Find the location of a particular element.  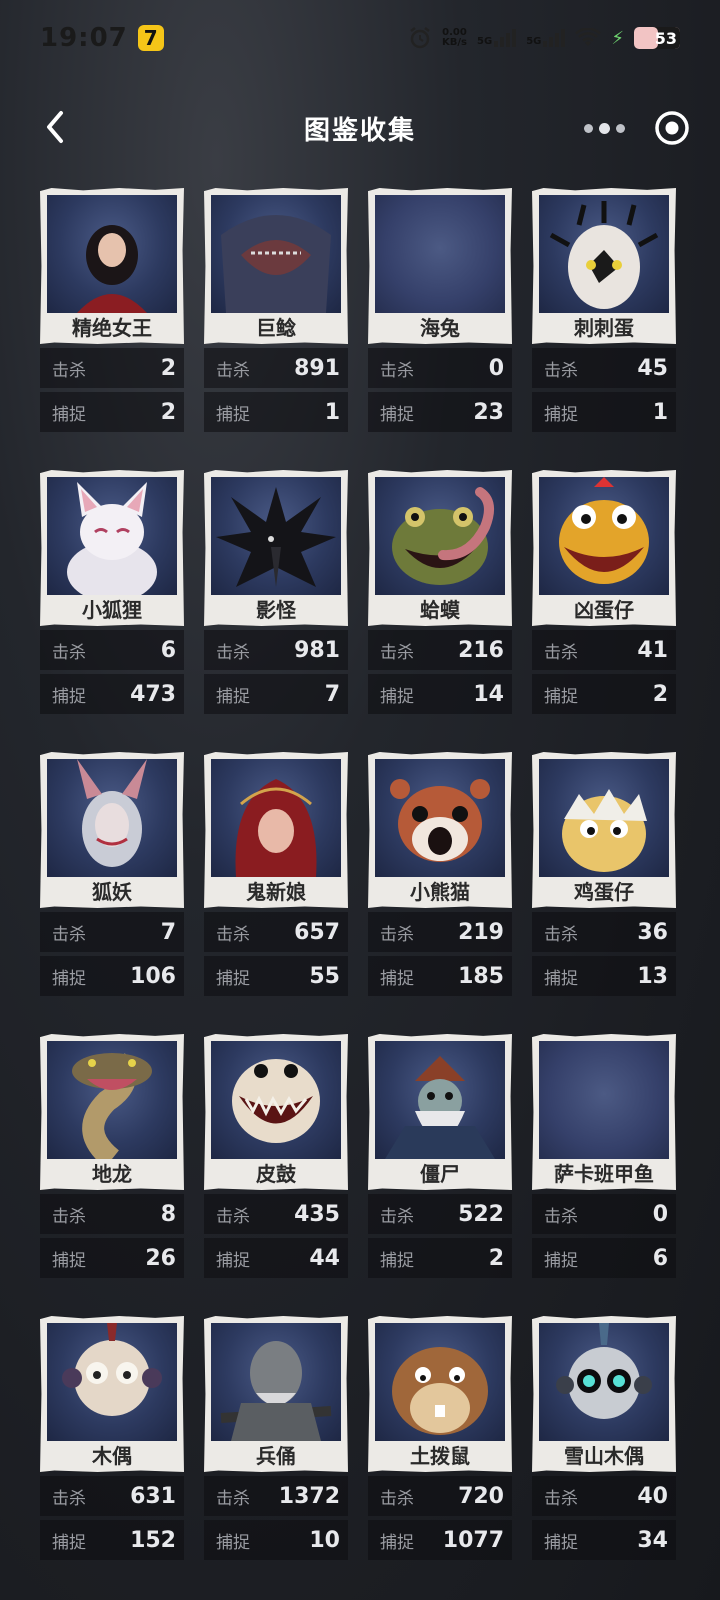

monster-name: 鬼新娘 is located at coordinates (276, 892).